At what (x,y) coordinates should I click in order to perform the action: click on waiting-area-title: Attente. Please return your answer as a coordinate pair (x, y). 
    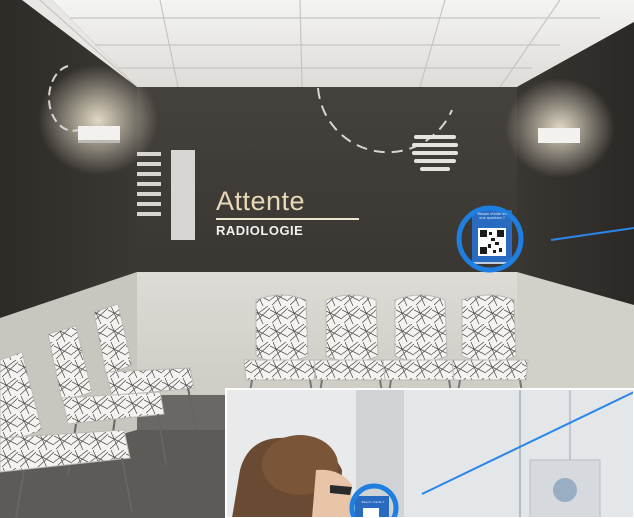
    Looking at the image, I should click on (261, 201).